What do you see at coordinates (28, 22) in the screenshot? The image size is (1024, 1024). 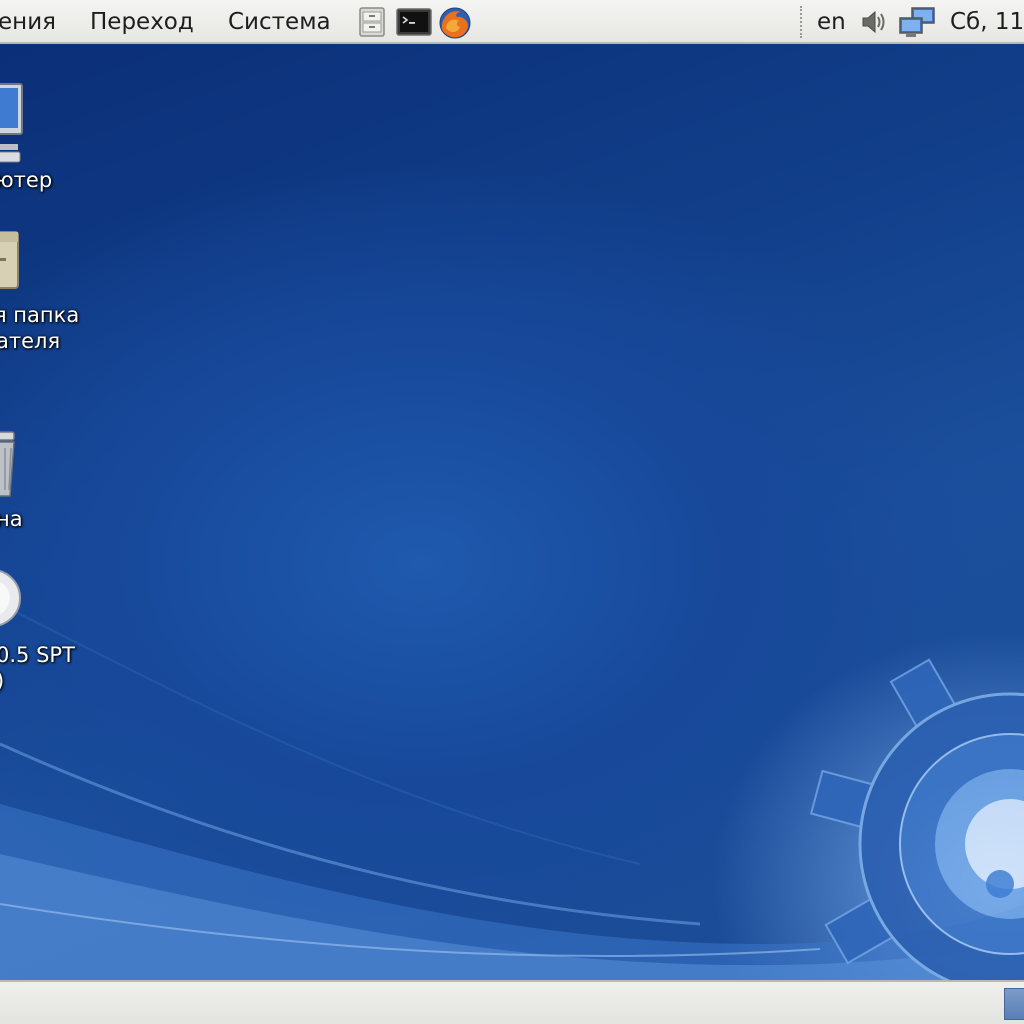 I see `applications-menu: ения` at bounding box center [28, 22].